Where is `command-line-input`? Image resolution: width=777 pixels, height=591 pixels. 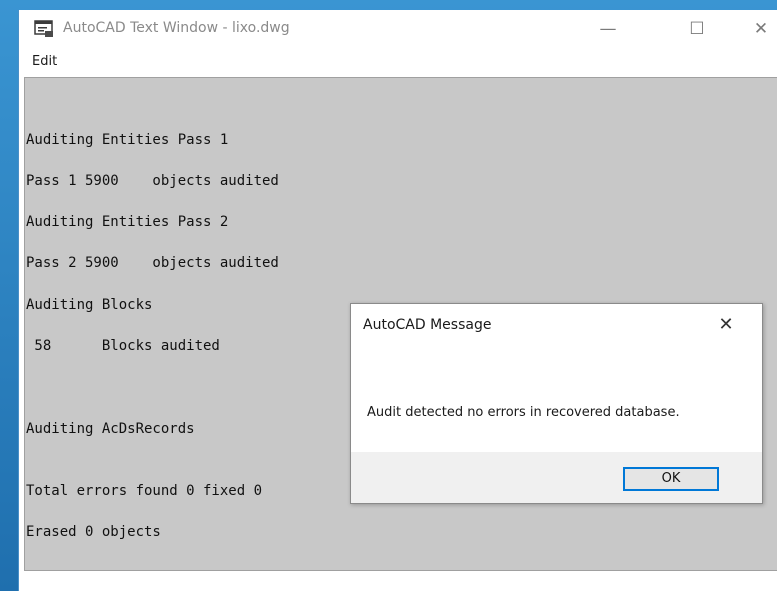 command-line-input is located at coordinates (400, 581).